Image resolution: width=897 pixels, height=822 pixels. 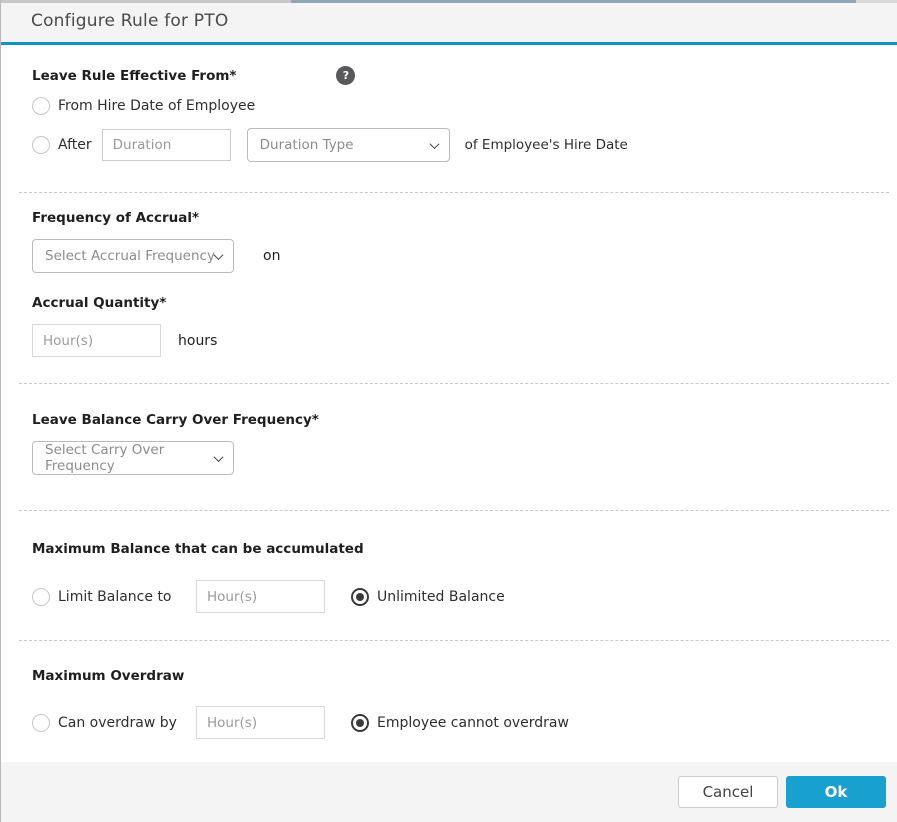 I want to click on can-overdraw-radio-label: Can overdraw by, so click(x=117, y=722).